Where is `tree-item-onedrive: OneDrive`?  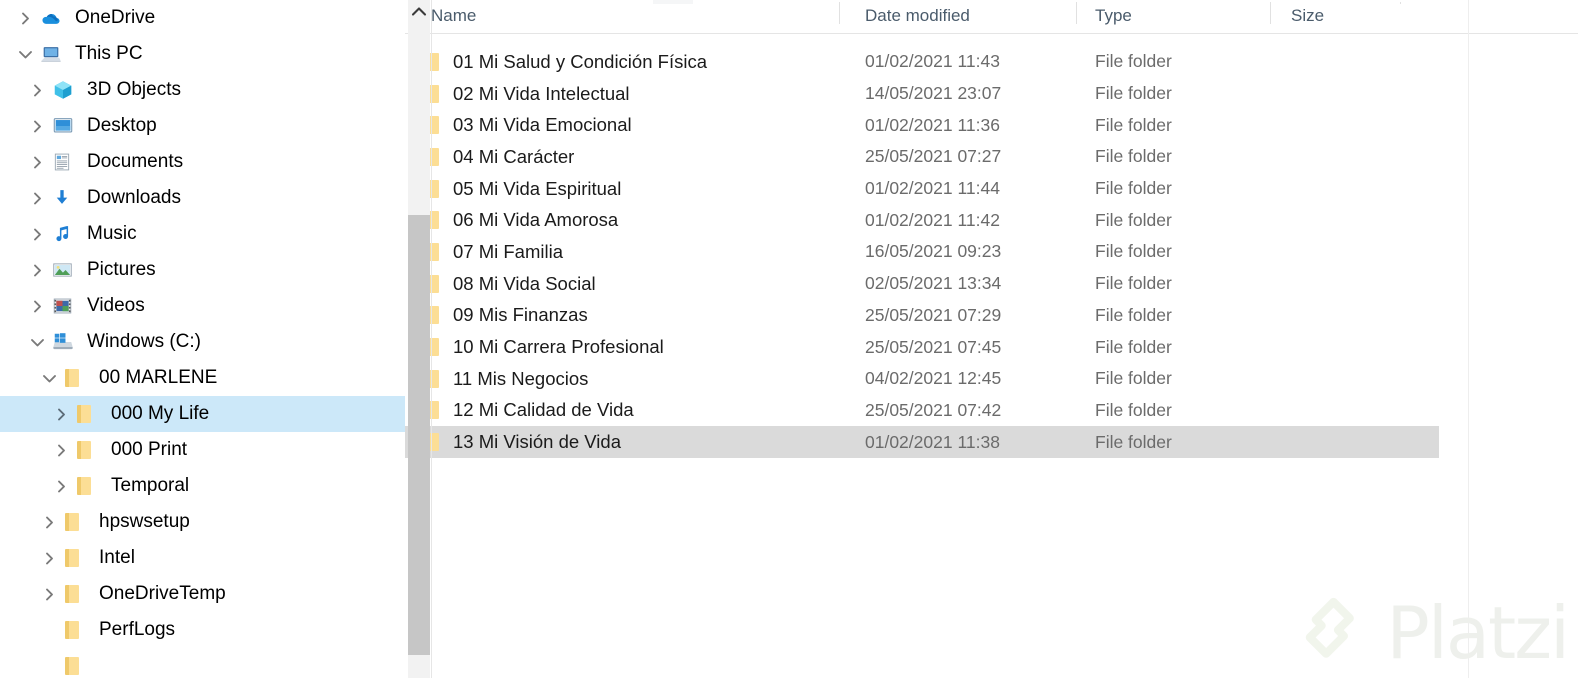 tree-item-onedrive: OneDrive is located at coordinates (202, 18).